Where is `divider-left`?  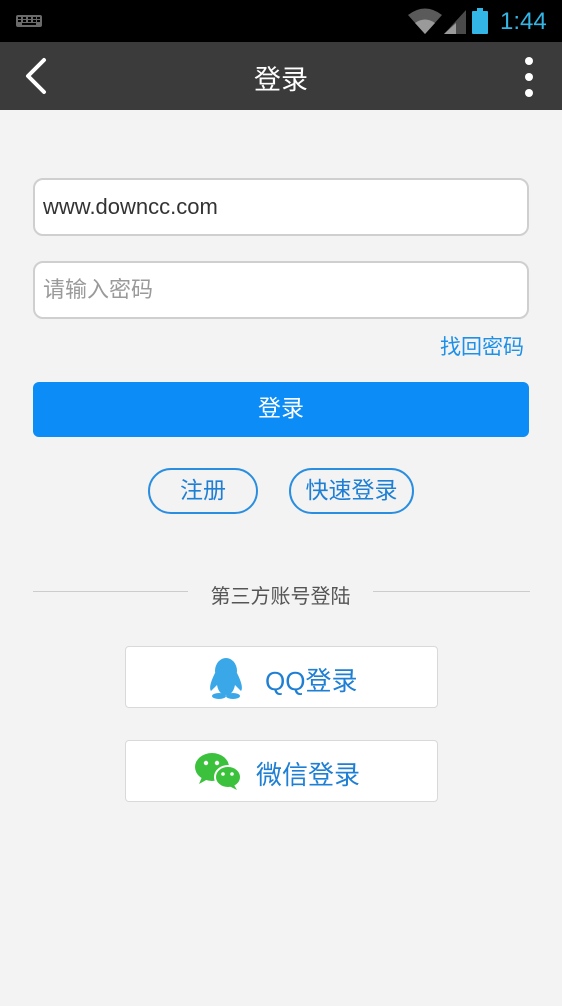 divider-left is located at coordinates (110, 591).